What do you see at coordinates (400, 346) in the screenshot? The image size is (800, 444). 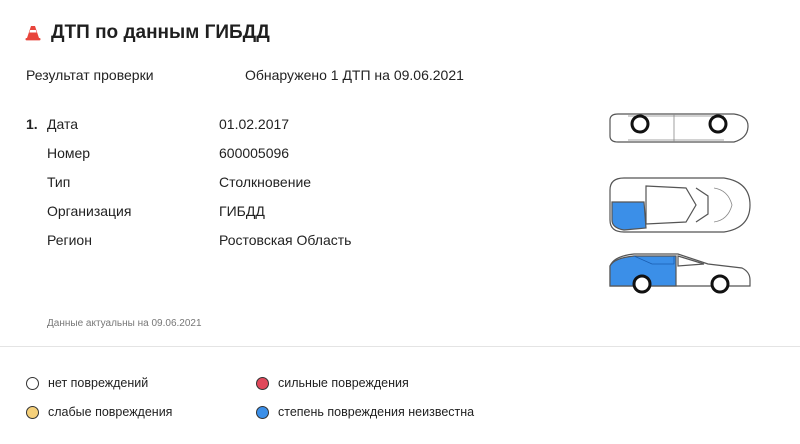 I see `divider` at bounding box center [400, 346].